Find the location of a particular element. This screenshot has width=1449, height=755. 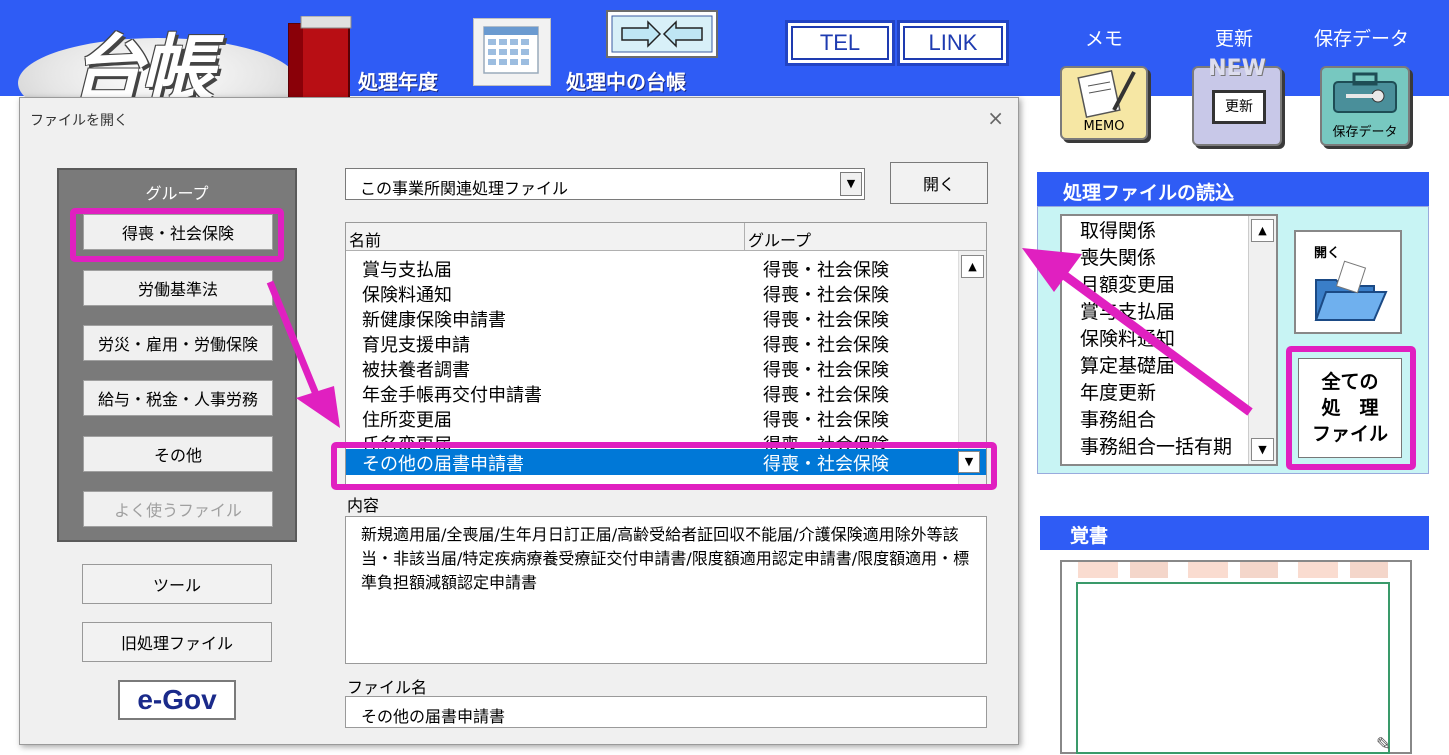

current-ledger-label: 処理中の台帳 is located at coordinates (626, 80).